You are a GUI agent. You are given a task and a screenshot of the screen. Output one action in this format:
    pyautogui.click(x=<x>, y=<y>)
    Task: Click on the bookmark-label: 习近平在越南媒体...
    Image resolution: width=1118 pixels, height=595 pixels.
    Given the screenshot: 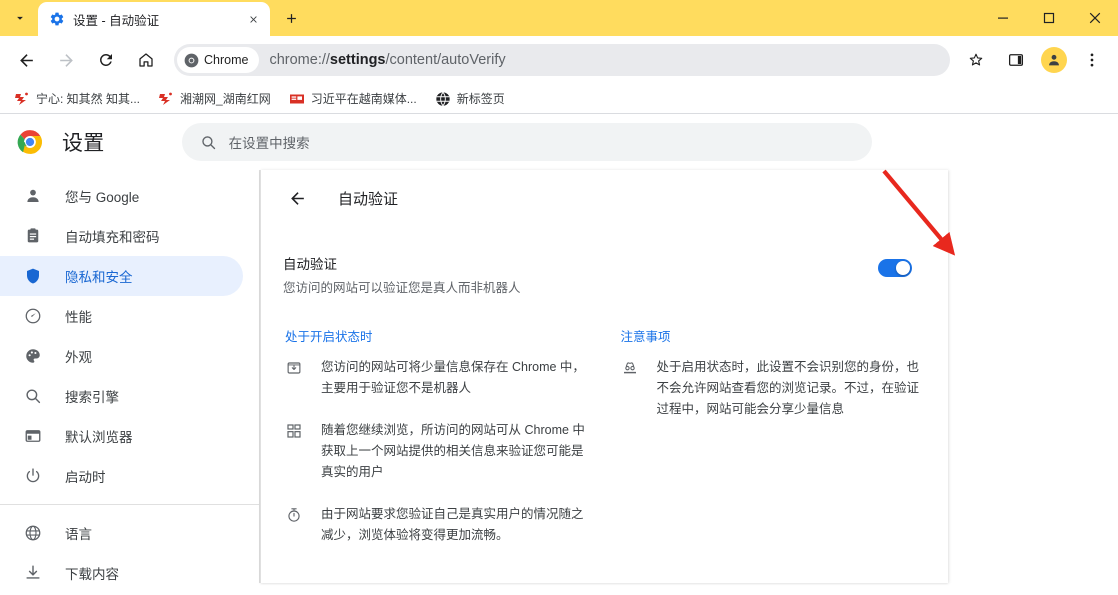 What is the action you would take?
    pyautogui.click(x=363, y=99)
    